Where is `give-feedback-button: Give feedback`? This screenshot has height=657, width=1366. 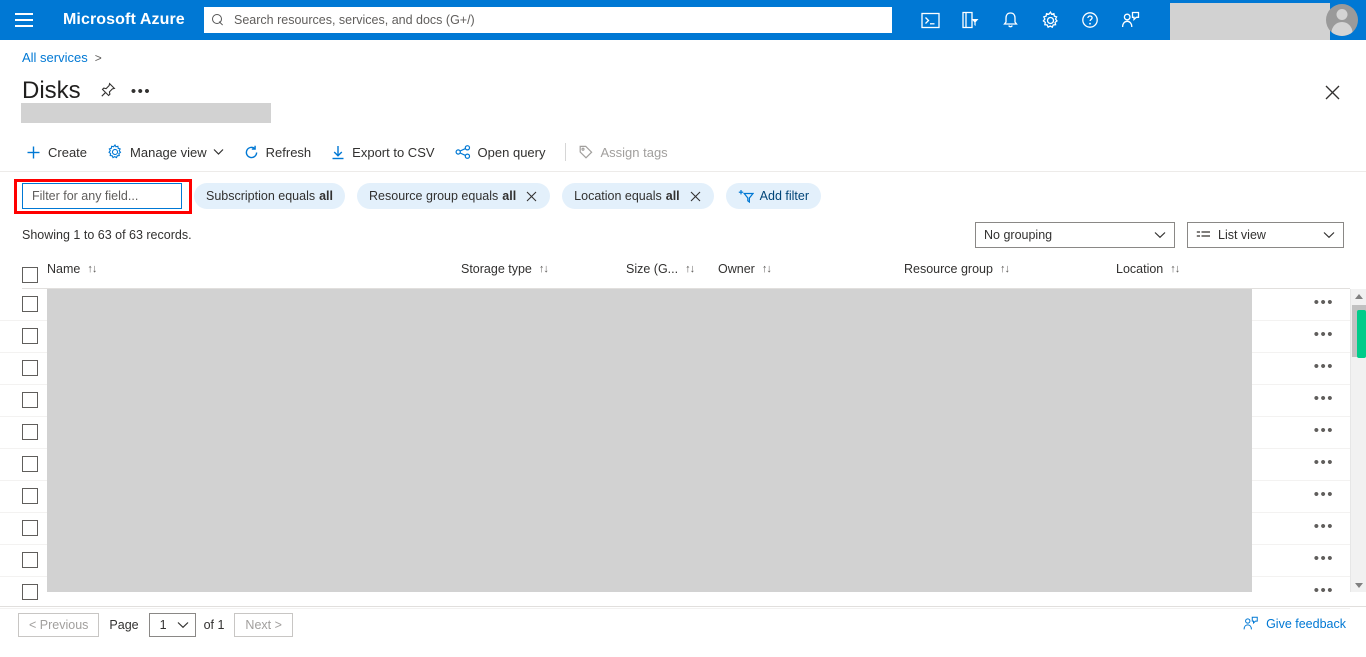
give-feedback-button: Give feedback is located at coordinates (1294, 623).